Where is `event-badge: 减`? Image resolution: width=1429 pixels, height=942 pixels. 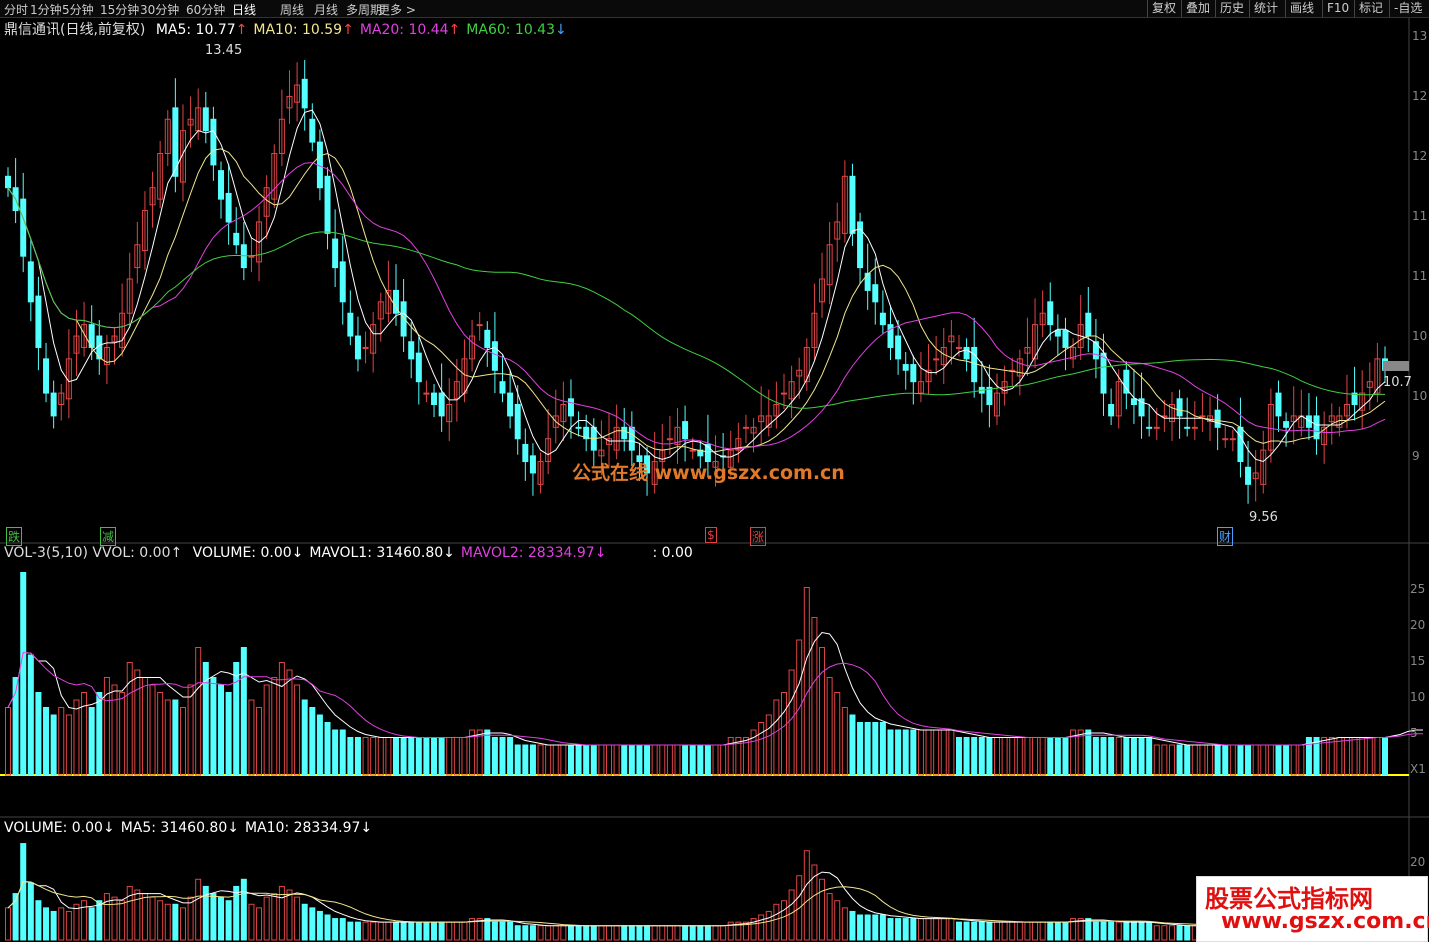 event-badge: 减 is located at coordinates (108, 536).